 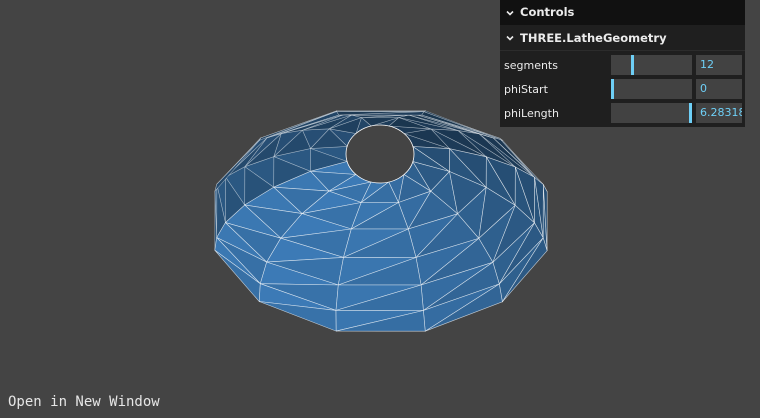 I want to click on lathe-folder-title: THREE.LatheGeometry, so click(x=622, y=38).